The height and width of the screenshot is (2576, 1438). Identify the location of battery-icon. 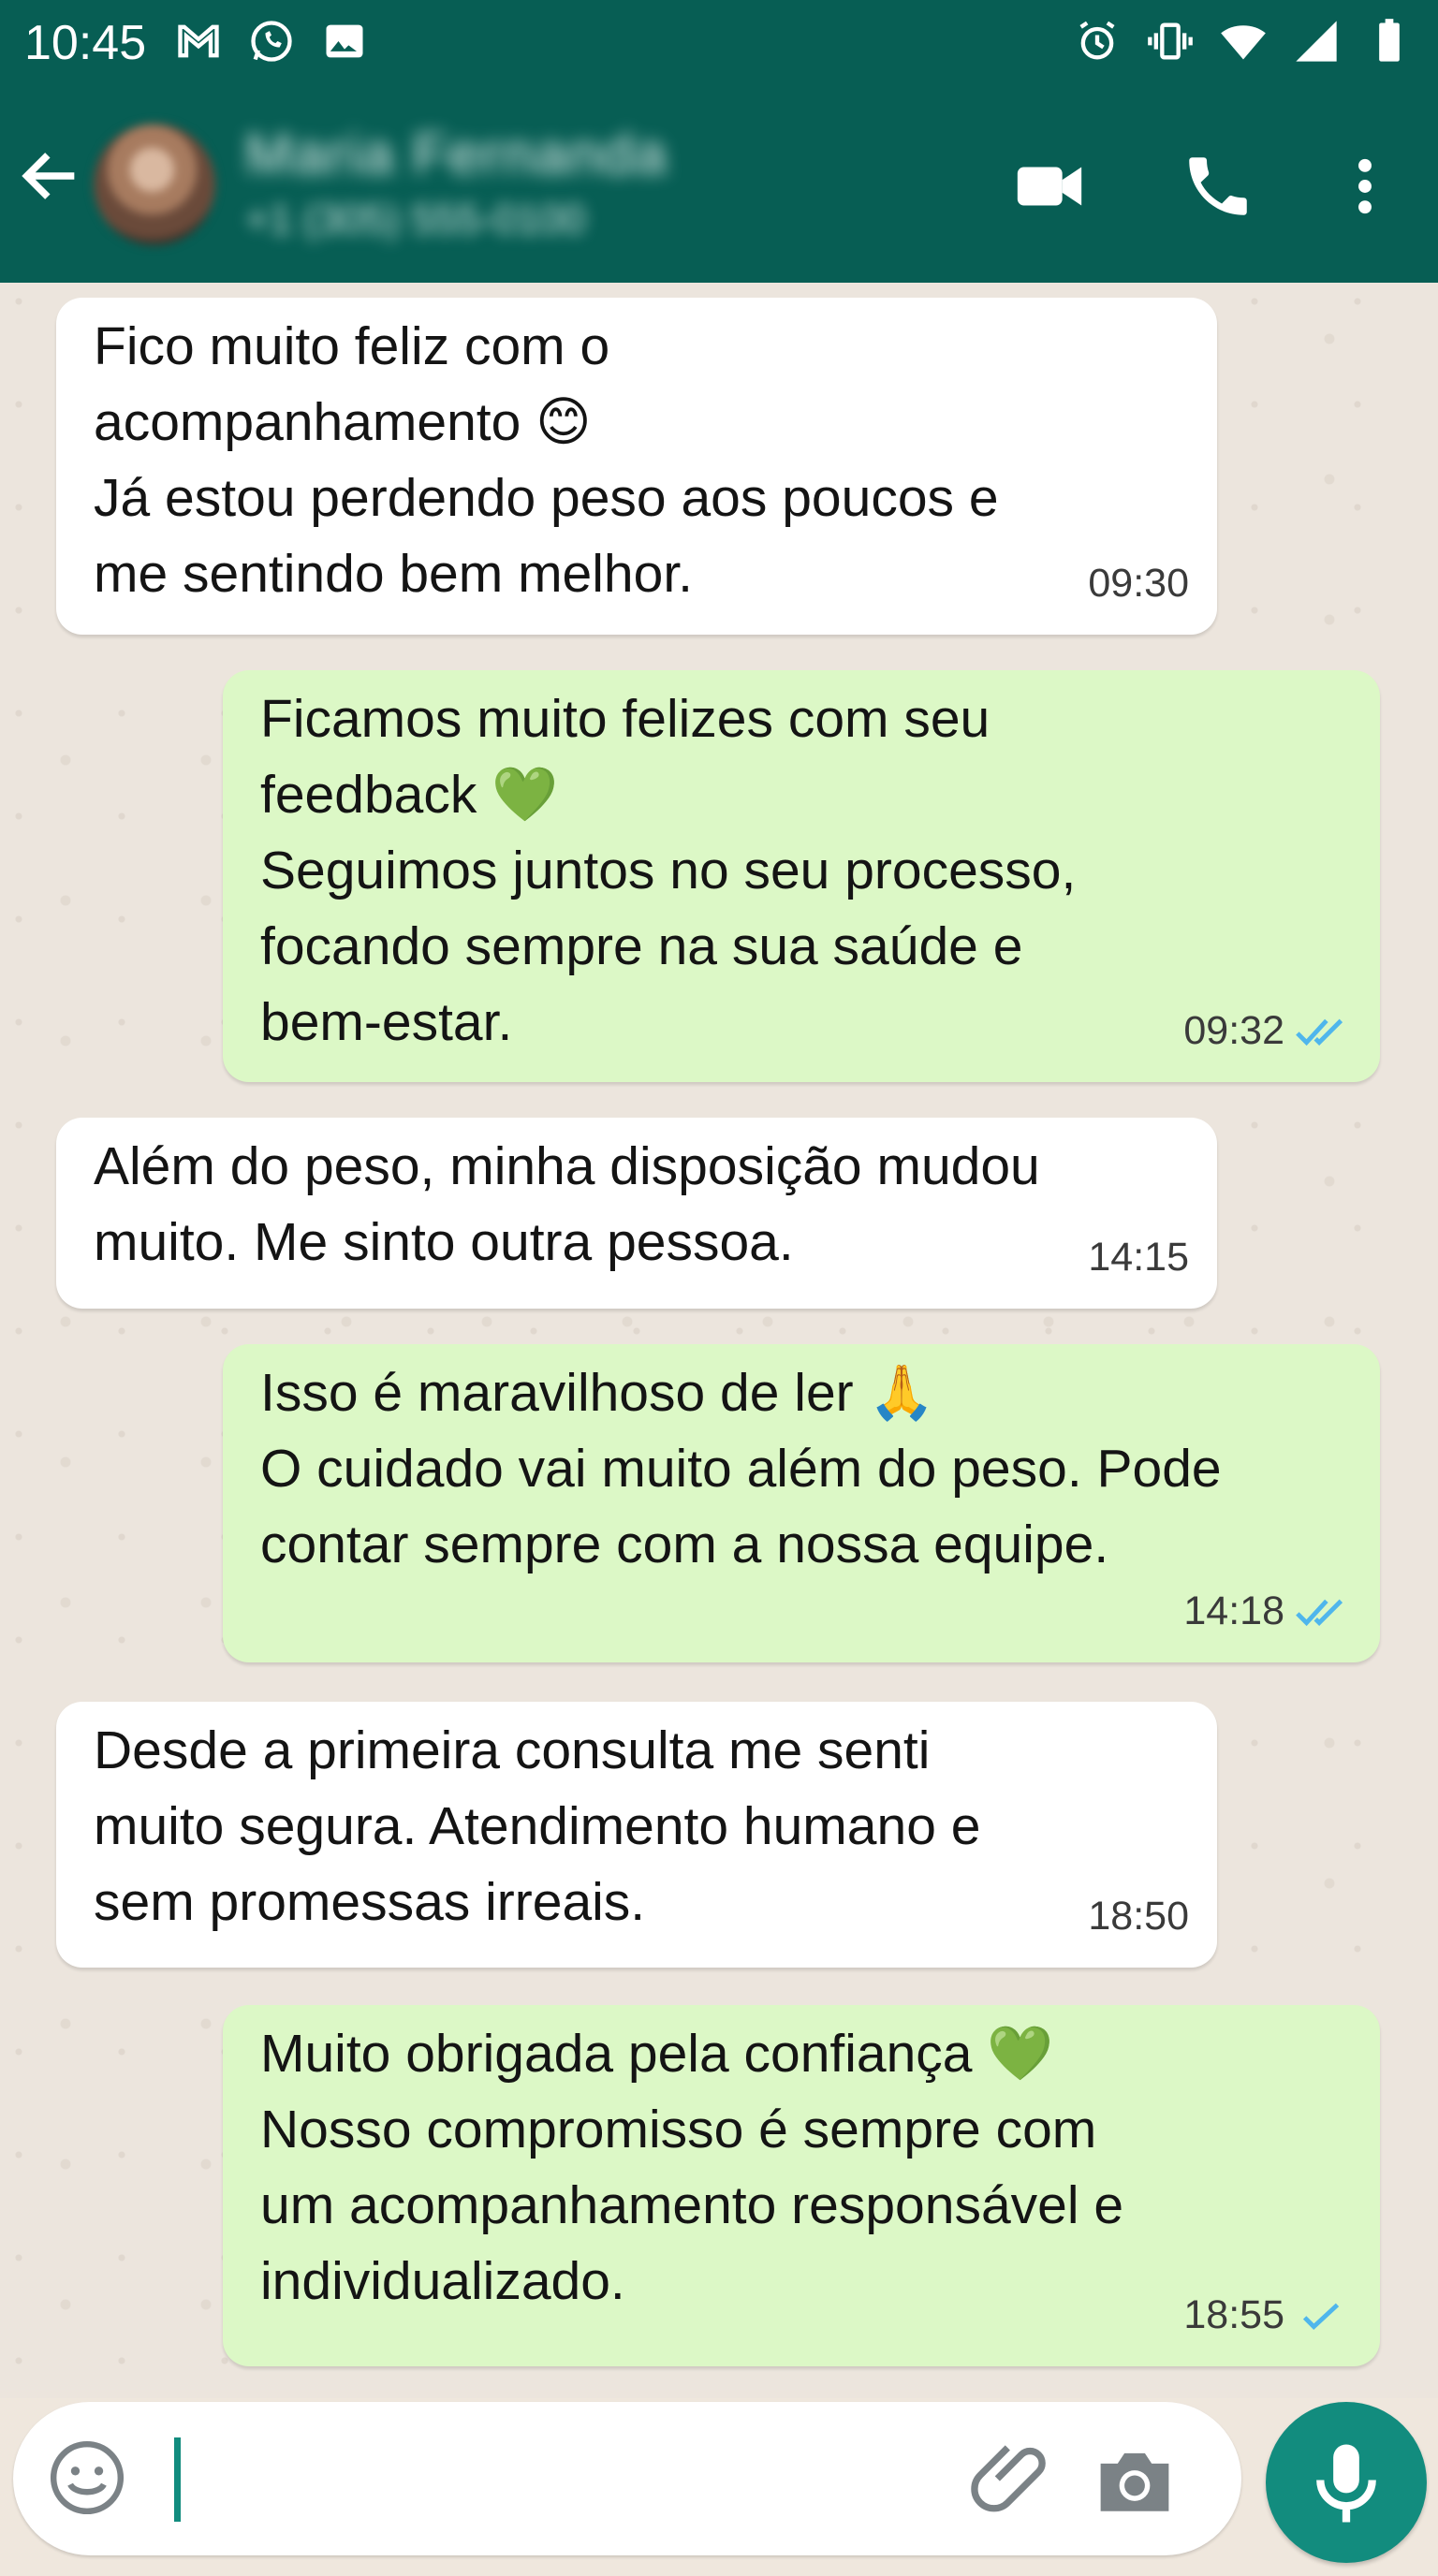
(1389, 40).